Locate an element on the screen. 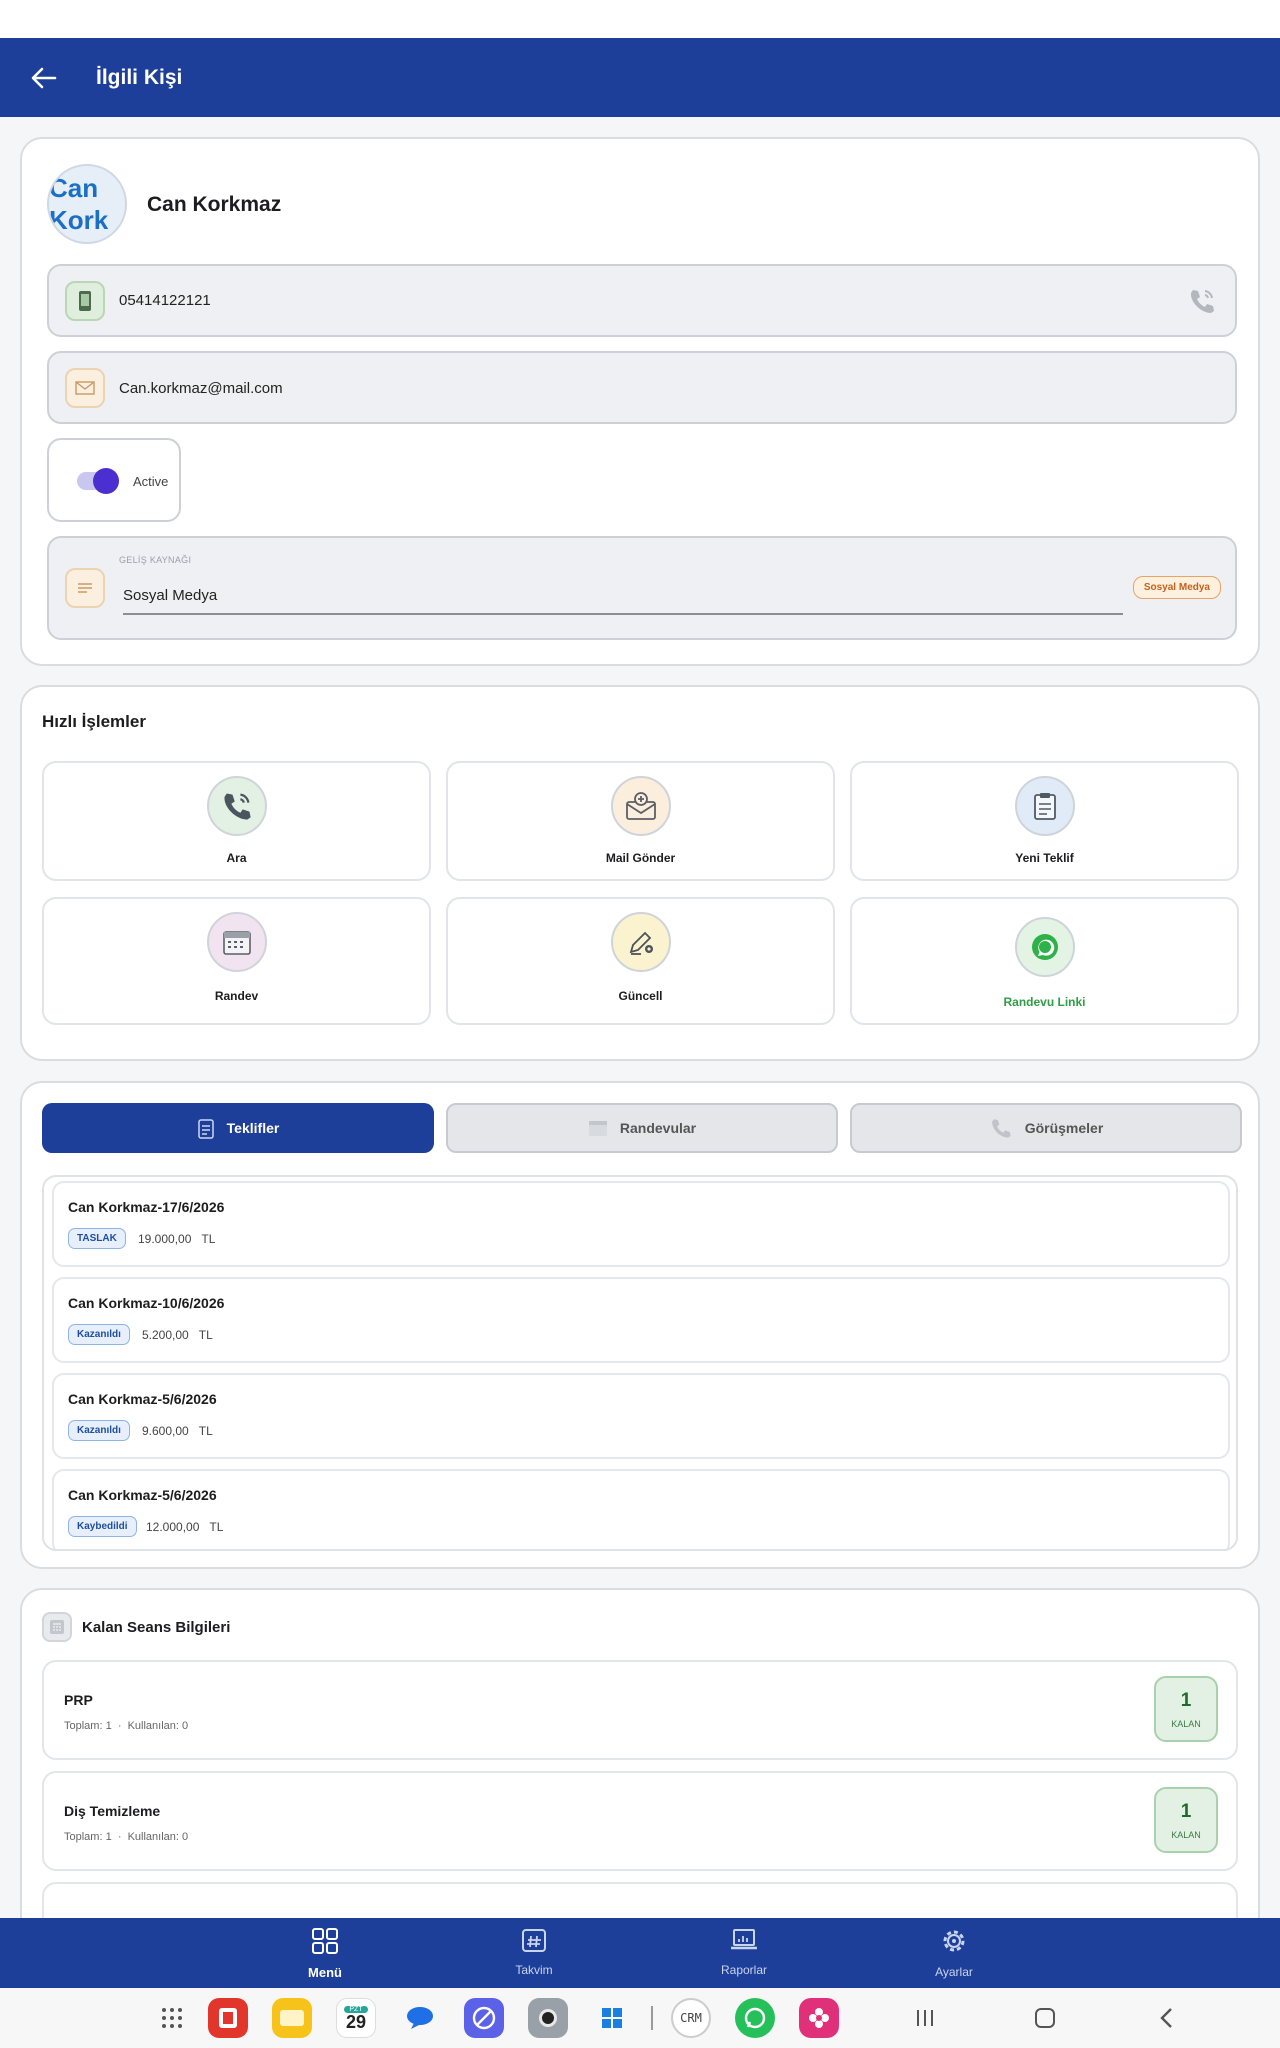  active-toggle is located at coordinates (98, 481).